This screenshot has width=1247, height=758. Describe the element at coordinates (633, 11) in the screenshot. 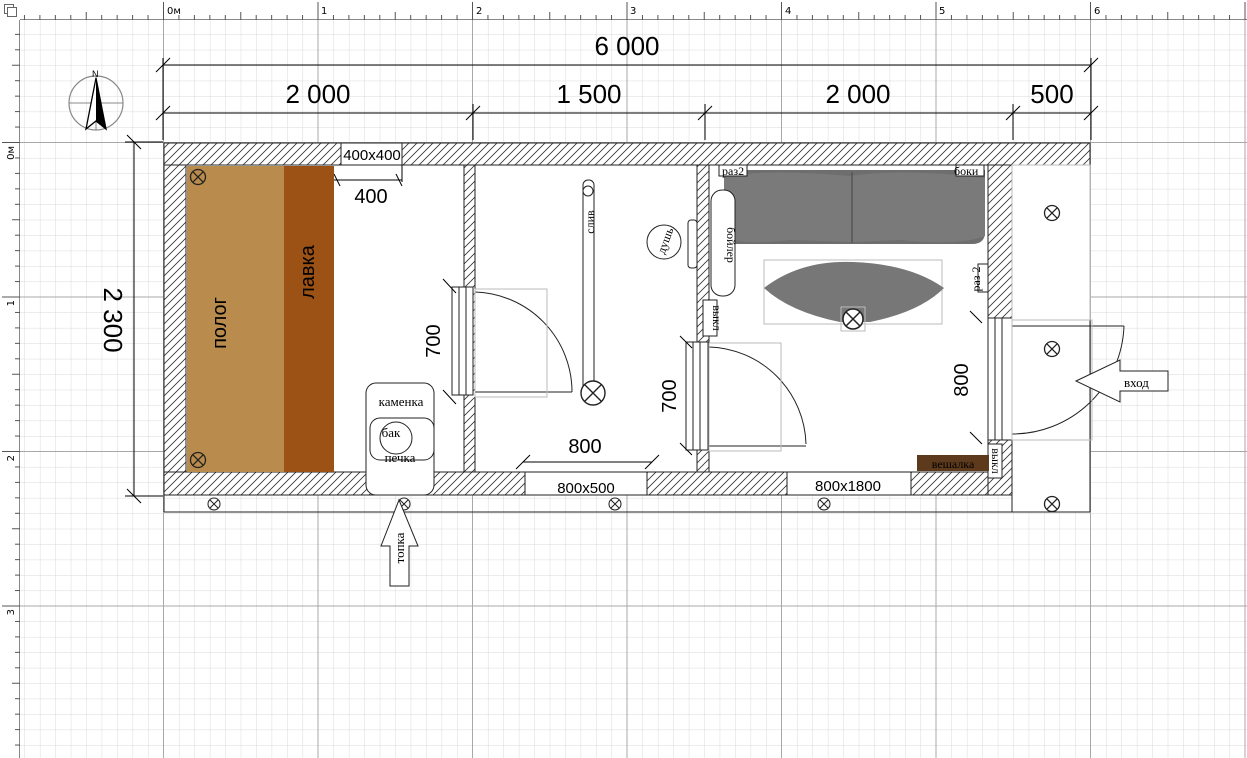

I see `ruler-top-mark-3: 3` at that location.